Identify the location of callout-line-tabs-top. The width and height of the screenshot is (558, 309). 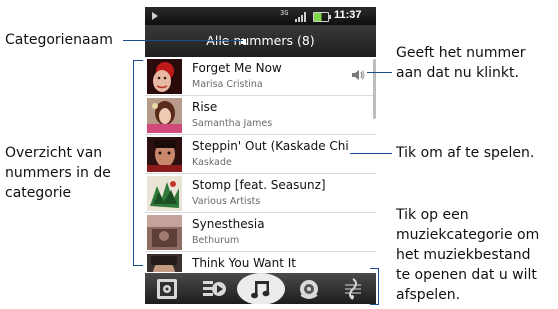
(374, 268).